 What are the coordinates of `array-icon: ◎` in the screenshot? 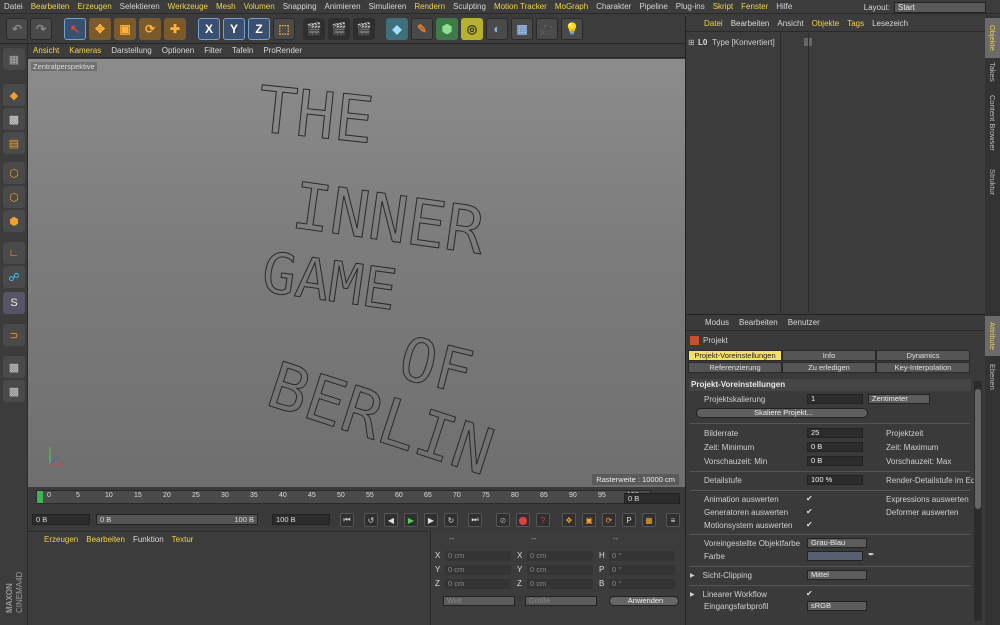 It's located at (472, 29).